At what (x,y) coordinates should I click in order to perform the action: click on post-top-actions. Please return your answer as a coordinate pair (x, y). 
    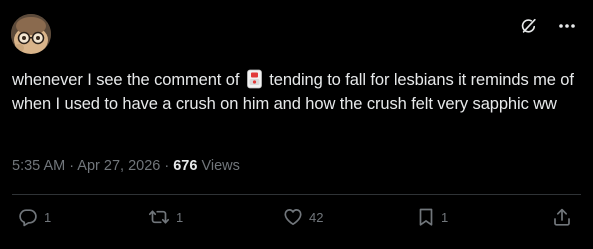
    Looking at the image, I should click on (548, 26).